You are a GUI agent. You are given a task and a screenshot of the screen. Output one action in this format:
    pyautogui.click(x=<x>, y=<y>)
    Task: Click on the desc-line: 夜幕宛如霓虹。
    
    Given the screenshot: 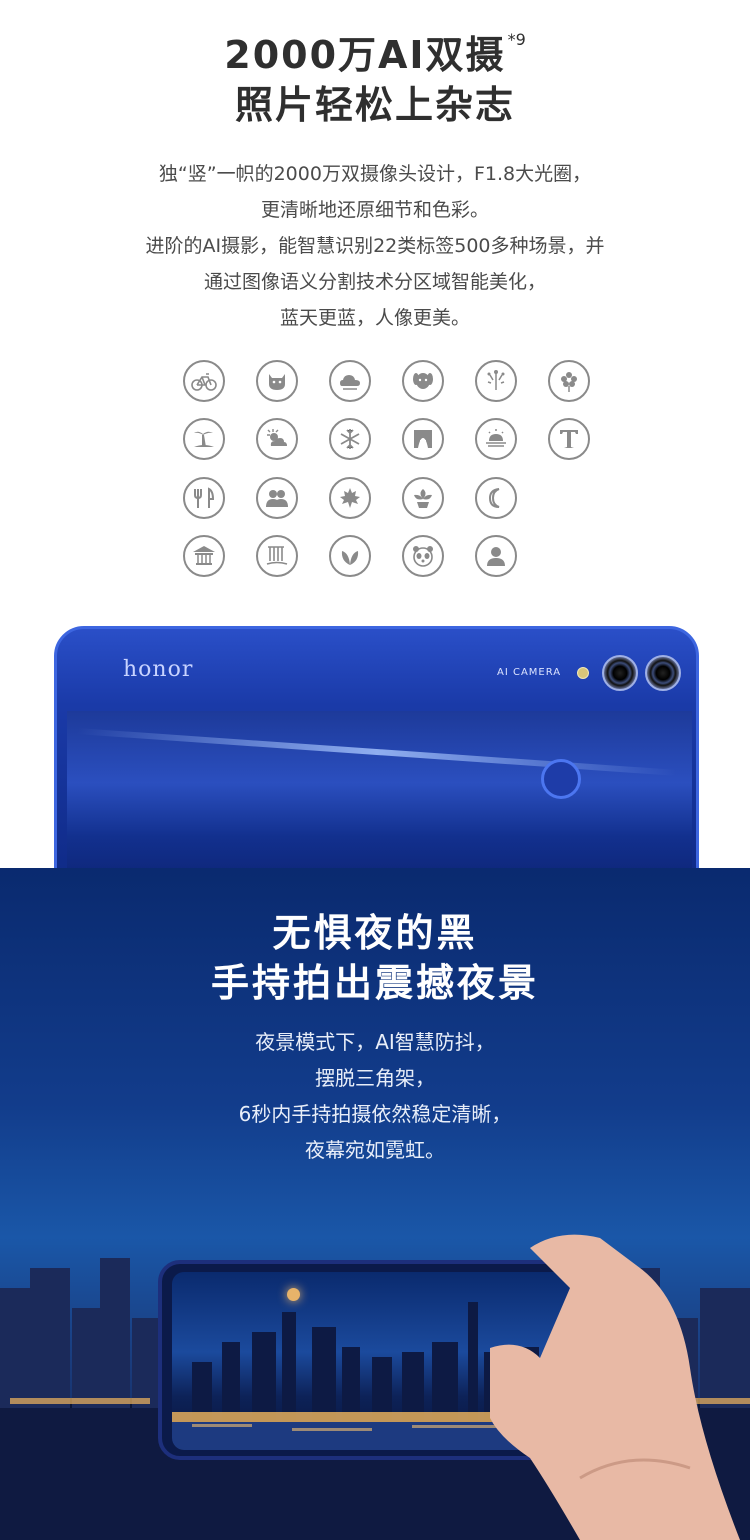 What is the action you would take?
    pyautogui.click(x=375, y=1150)
    